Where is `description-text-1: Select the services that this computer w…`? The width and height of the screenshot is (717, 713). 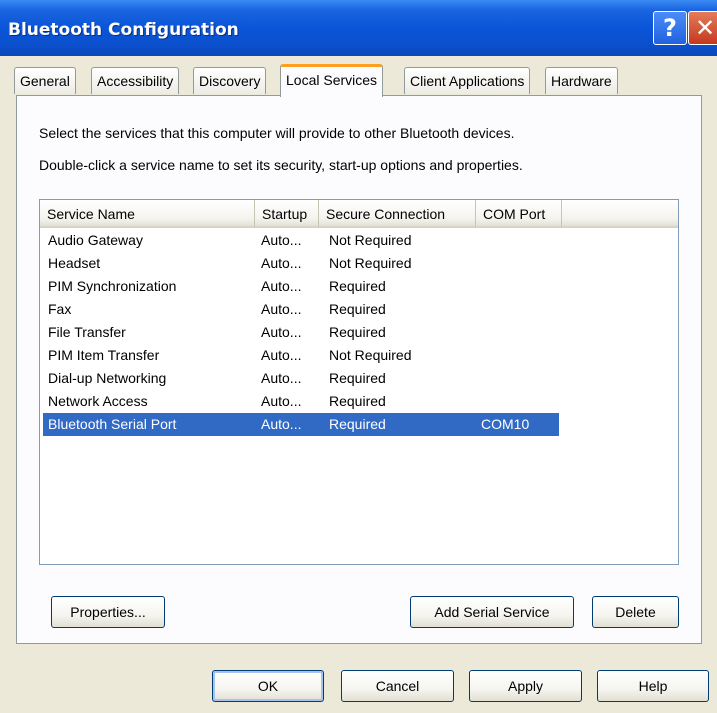 description-text-1: Select the services that this computer w… is located at coordinates (277, 133).